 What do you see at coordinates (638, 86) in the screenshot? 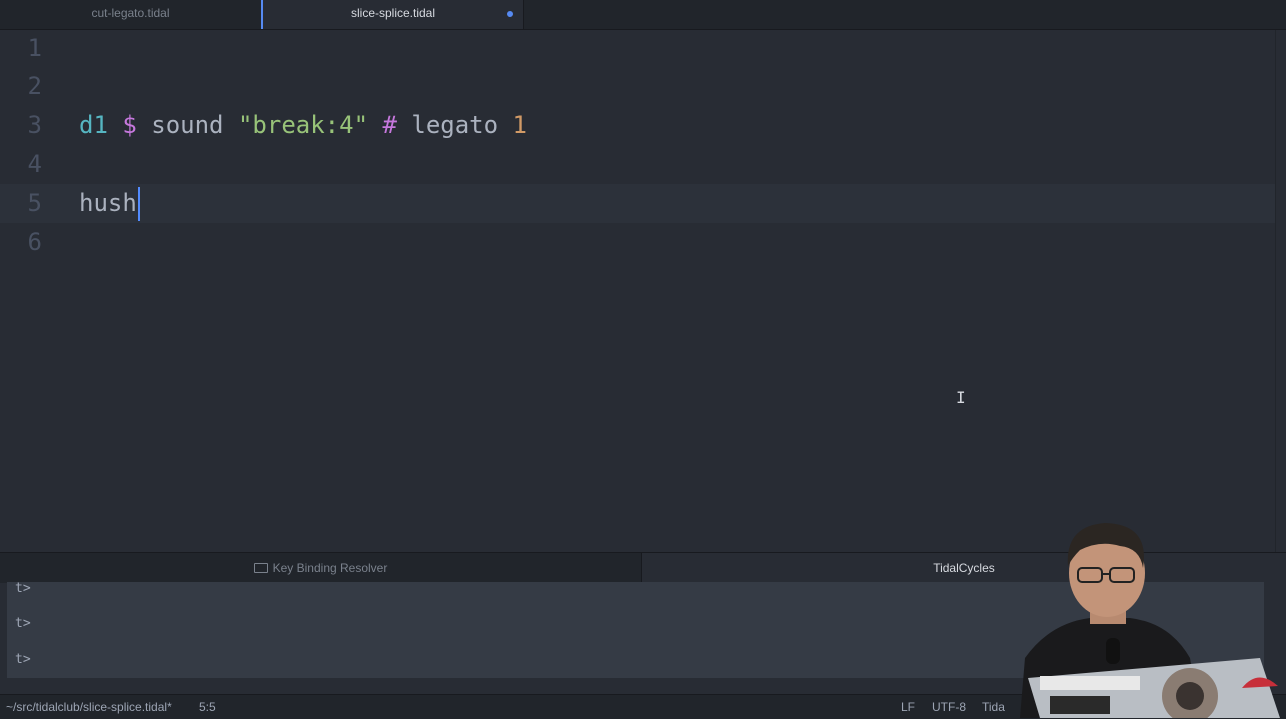
I see `editor-line: 2` at bounding box center [638, 86].